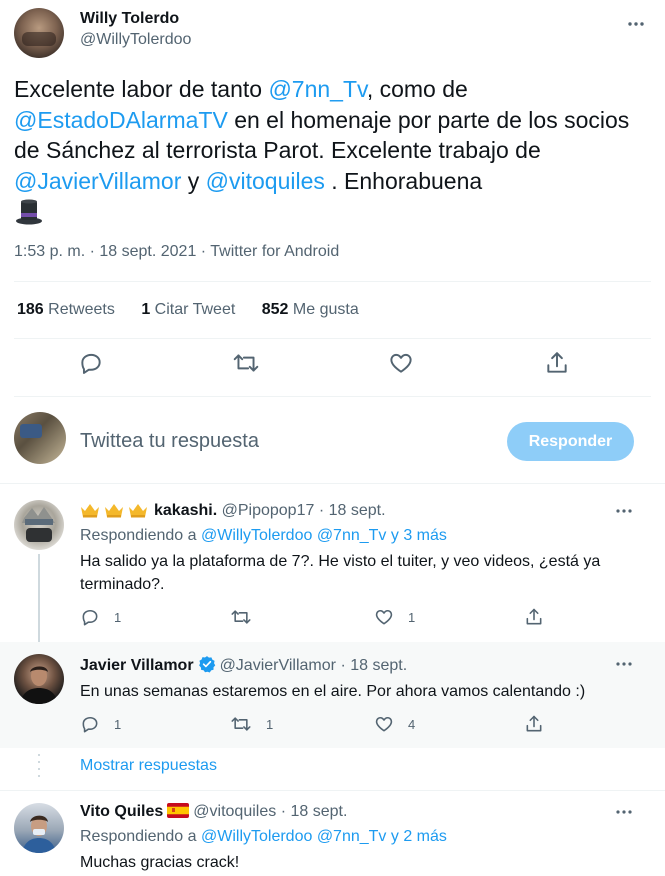 The image size is (665, 876). Describe the element at coordinates (121, 120) in the screenshot. I see `mention-link: @EstadoDAlarmaTV` at that location.